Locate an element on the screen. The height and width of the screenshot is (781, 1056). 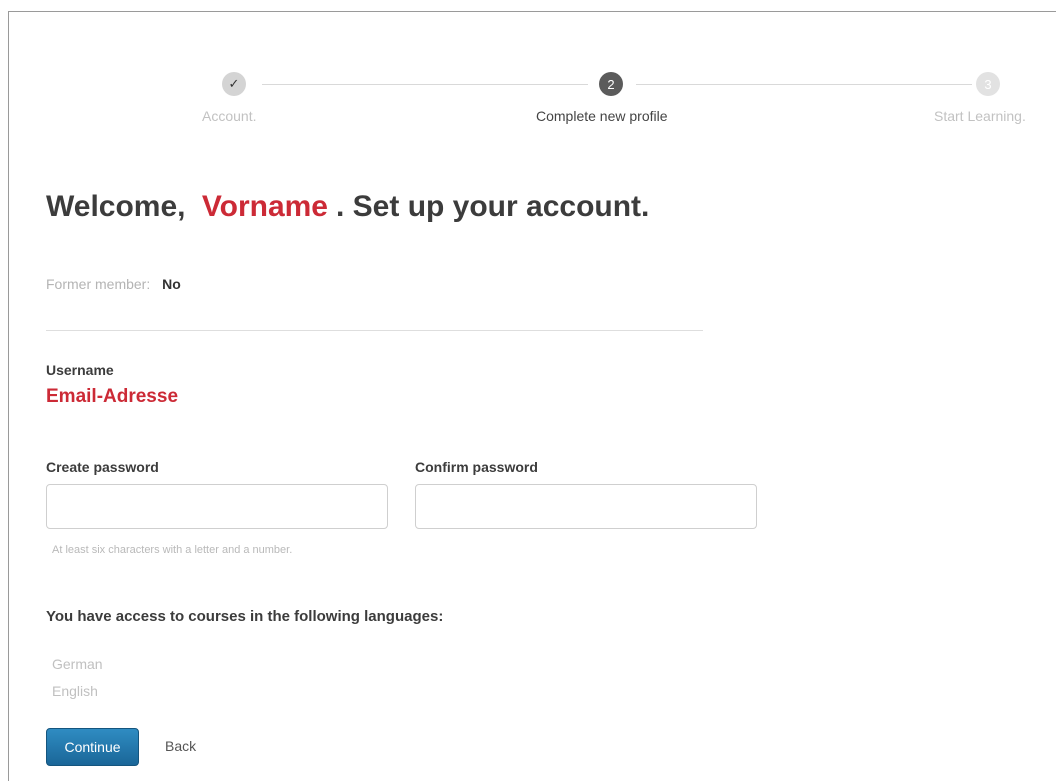
language-item: English is located at coordinates (75, 691).